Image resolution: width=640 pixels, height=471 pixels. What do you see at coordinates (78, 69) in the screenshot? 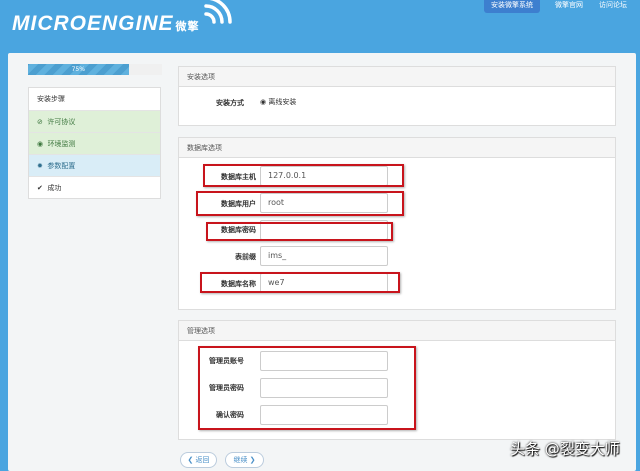
I see `progress-fill: 75%` at bounding box center [78, 69].